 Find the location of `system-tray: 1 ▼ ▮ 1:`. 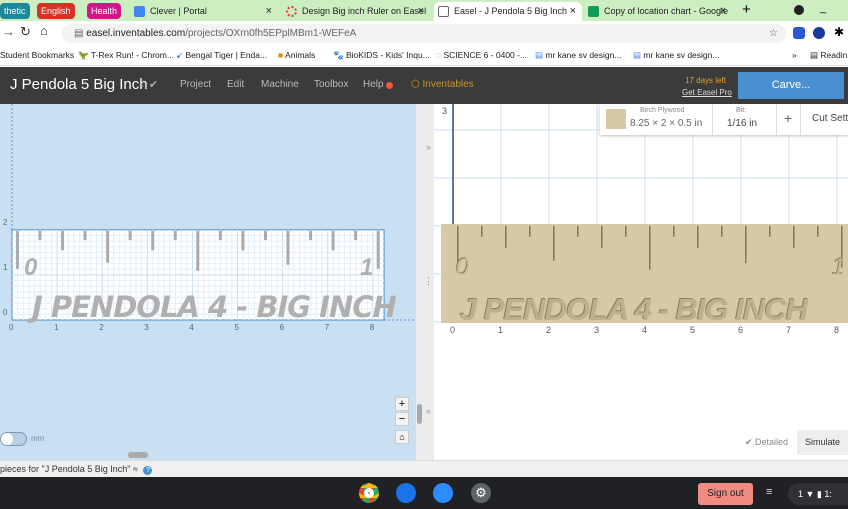

system-tray: 1 ▼ ▮ 1: is located at coordinates (818, 494).